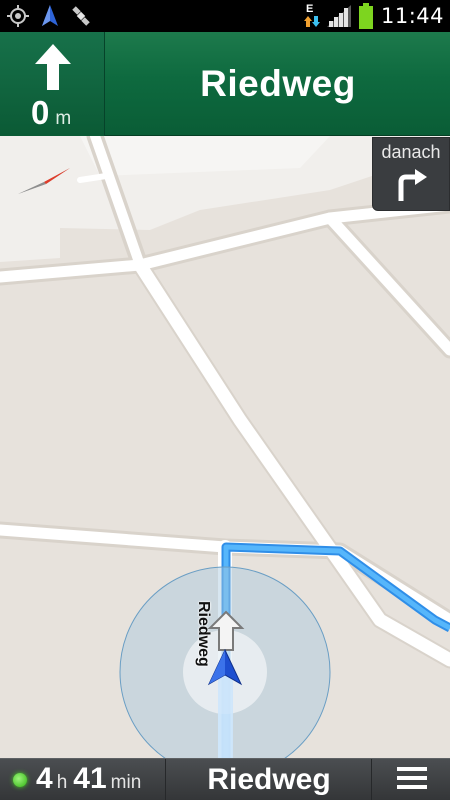 This screenshot has height=800, width=450. I want to click on battery-icon, so click(366, 16).